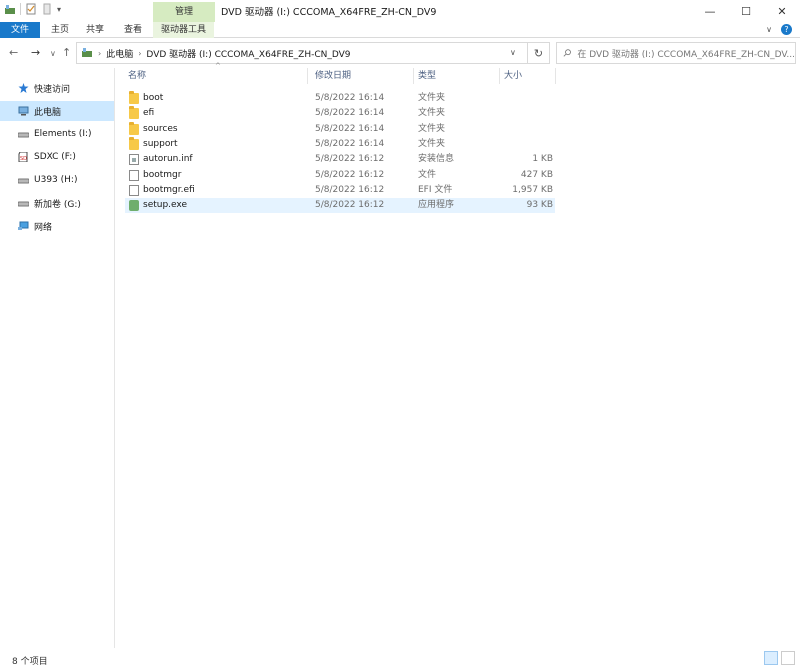  I want to click on file-size: 1 KB, so click(542, 159).